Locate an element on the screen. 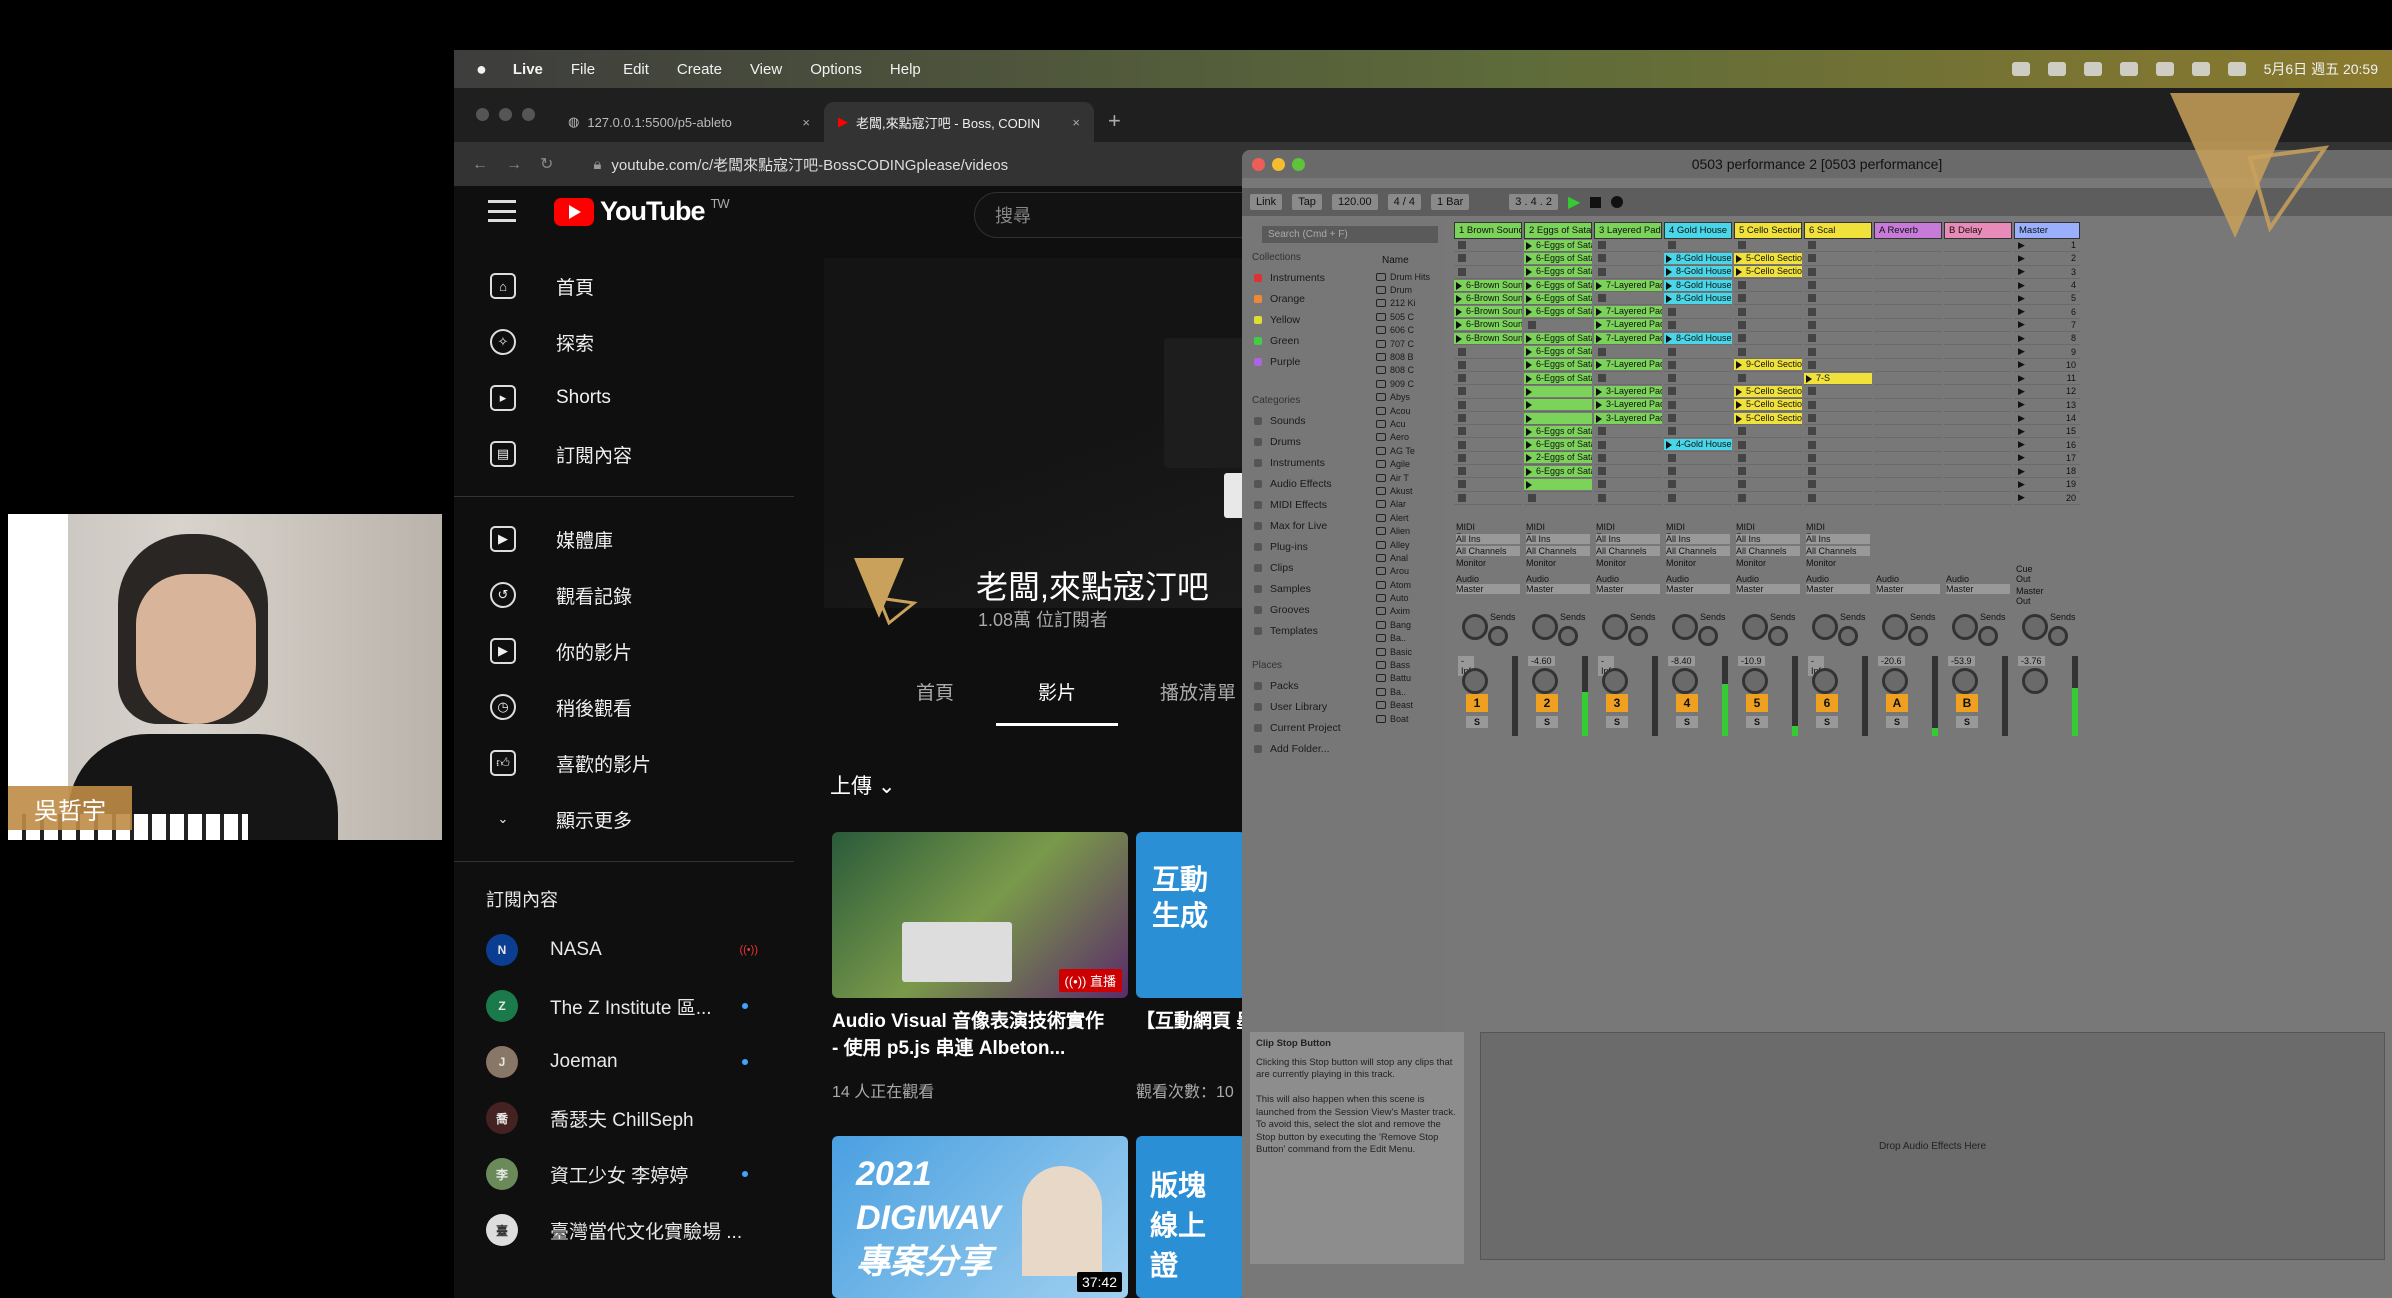 This screenshot has height=1298, width=2392. clip-slot: ▶ 17 is located at coordinates (2047, 459).